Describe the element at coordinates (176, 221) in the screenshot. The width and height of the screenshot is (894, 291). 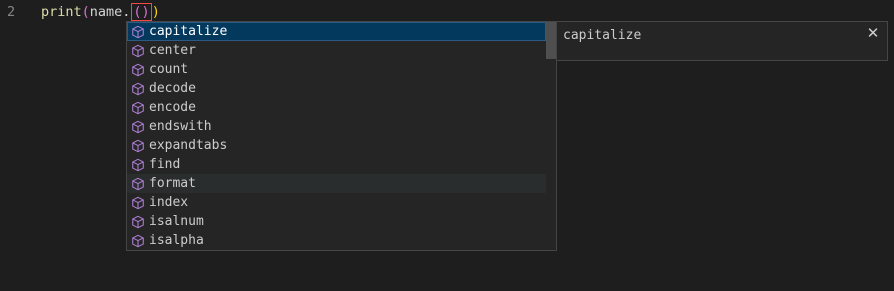
I see `suggest-item-label: isalnum` at that location.